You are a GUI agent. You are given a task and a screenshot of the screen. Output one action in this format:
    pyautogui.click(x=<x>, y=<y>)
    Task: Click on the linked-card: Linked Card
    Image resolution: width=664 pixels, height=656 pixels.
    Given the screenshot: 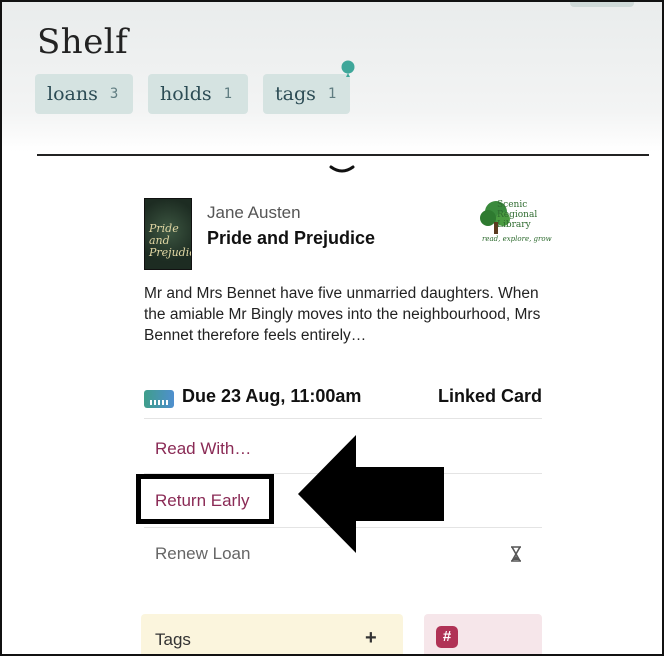 What is the action you would take?
    pyautogui.click(x=489, y=396)
    